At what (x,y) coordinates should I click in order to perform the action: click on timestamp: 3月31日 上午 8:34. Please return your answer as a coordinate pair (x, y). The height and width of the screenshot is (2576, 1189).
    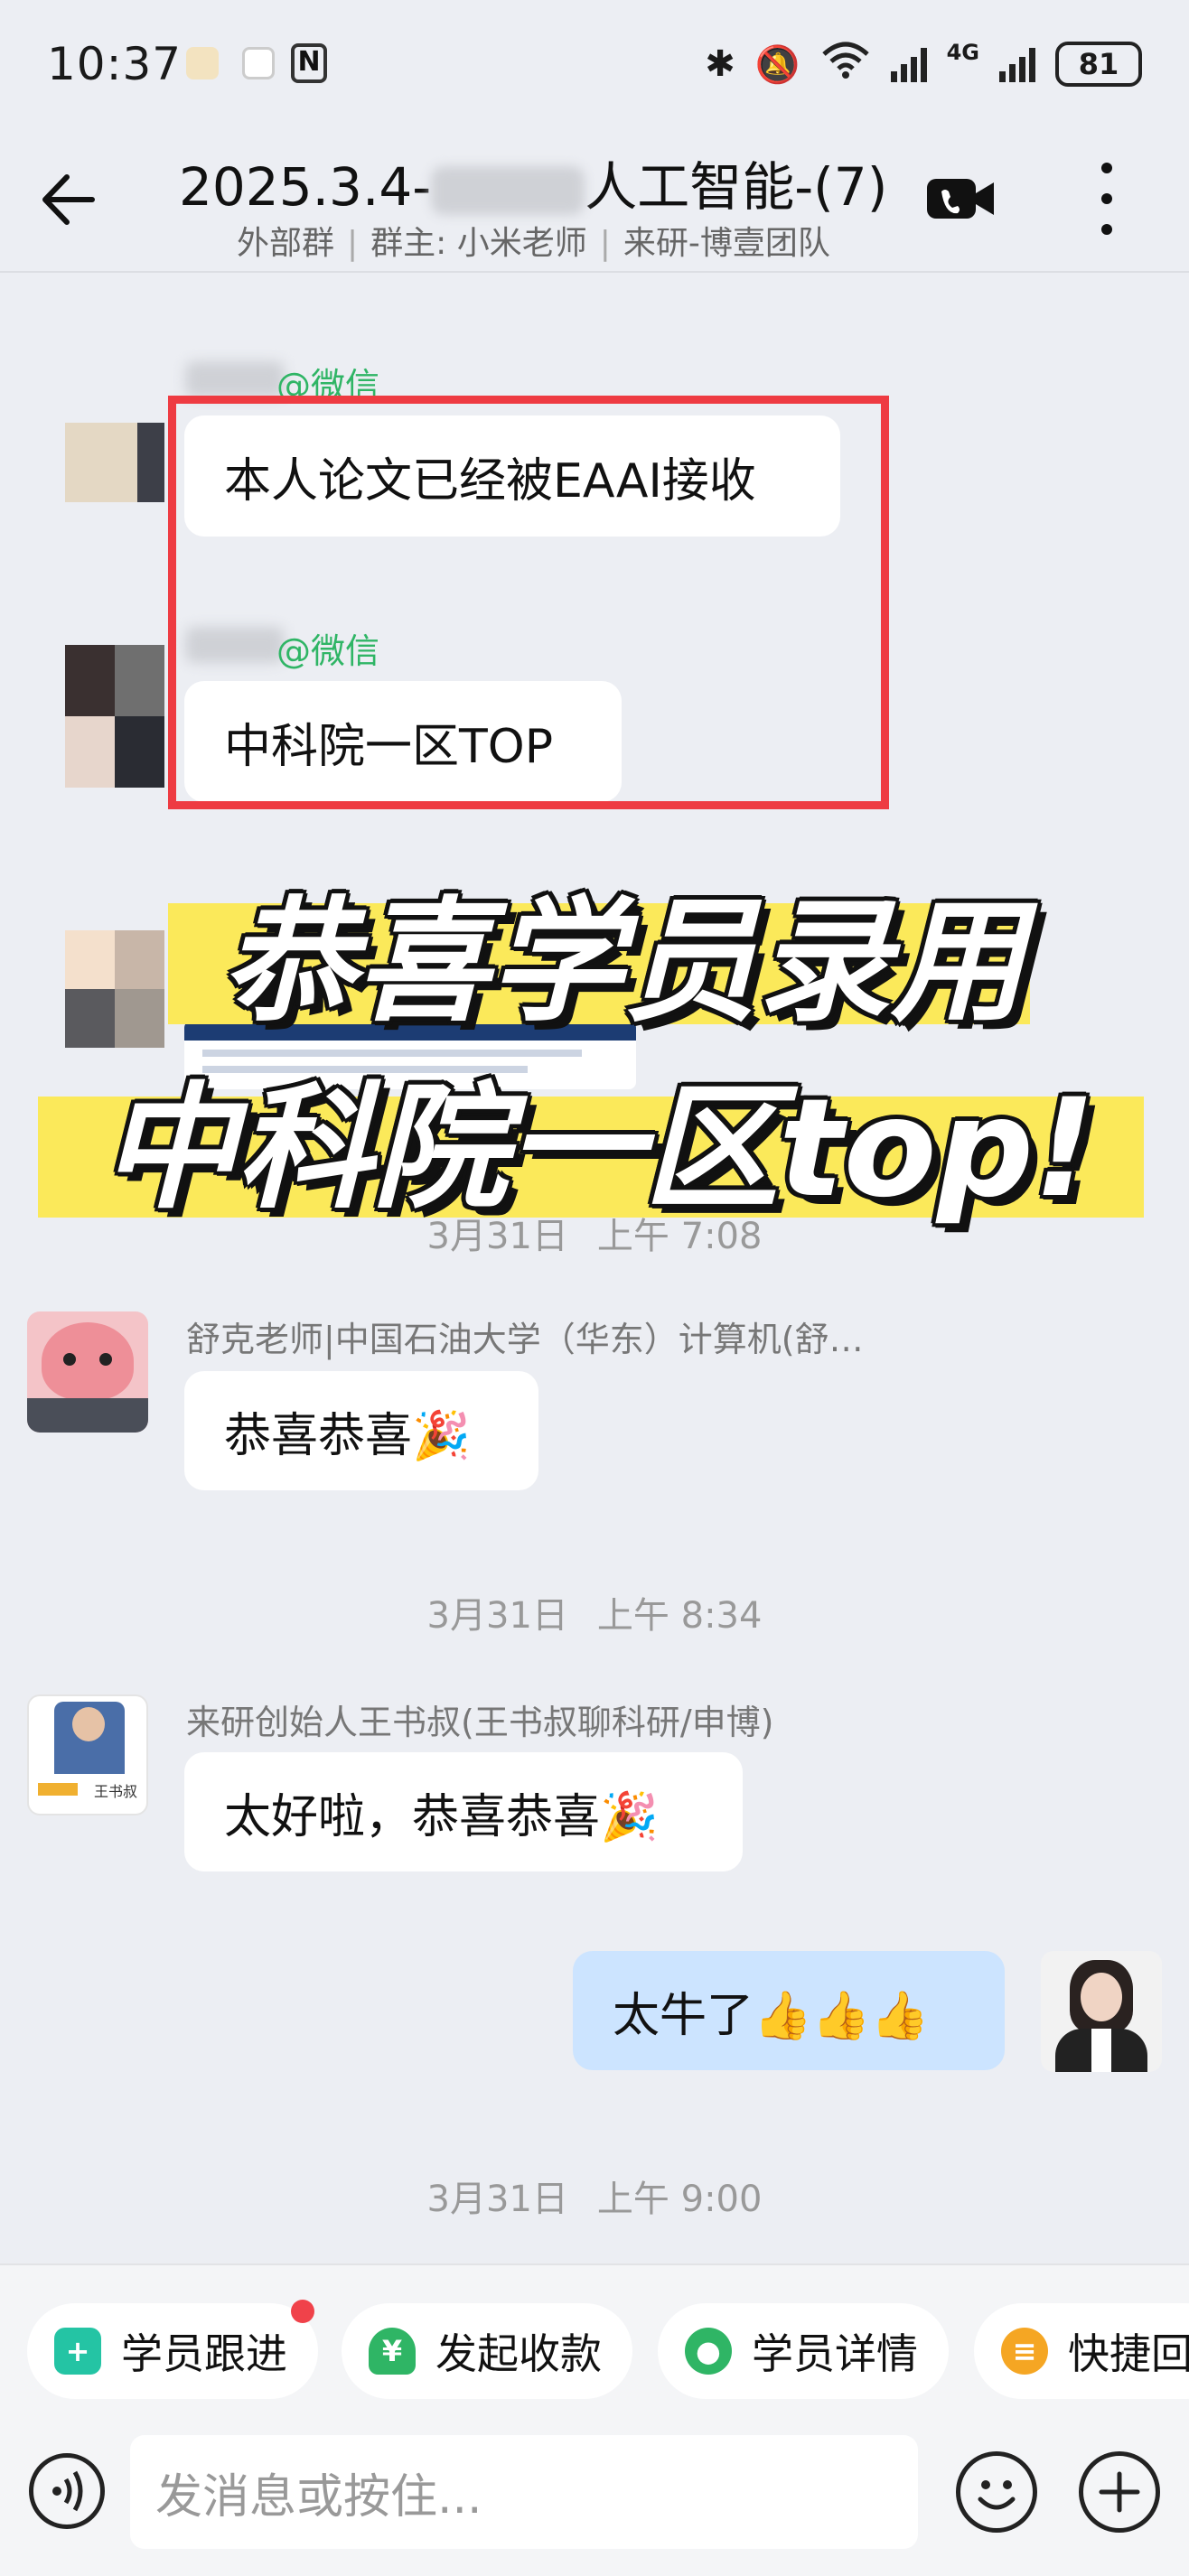
    Looking at the image, I should click on (594, 1612).